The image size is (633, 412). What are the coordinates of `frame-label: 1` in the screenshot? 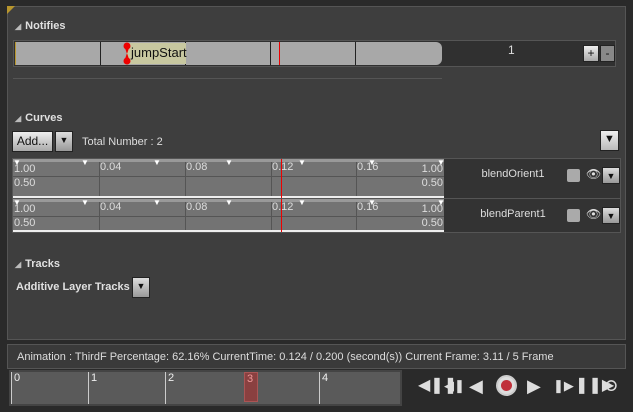 It's located at (92, 388).